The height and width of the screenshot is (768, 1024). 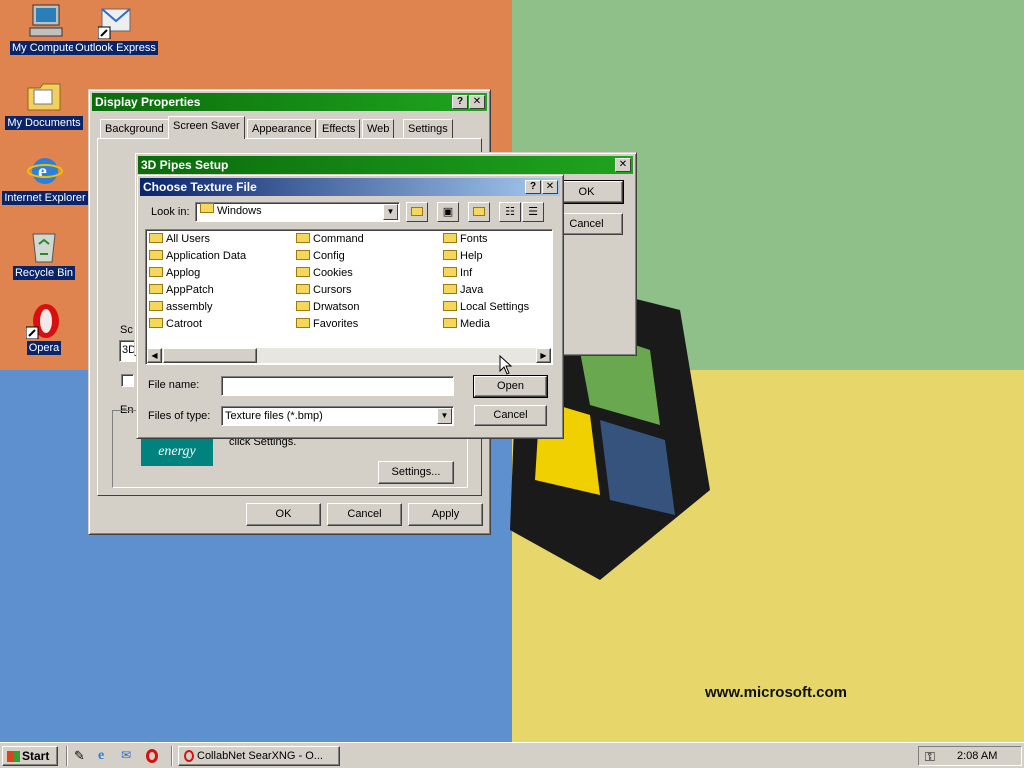 What do you see at coordinates (36, 756) in the screenshot?
I see `start-label: Start` at bounding box center [36, 756].